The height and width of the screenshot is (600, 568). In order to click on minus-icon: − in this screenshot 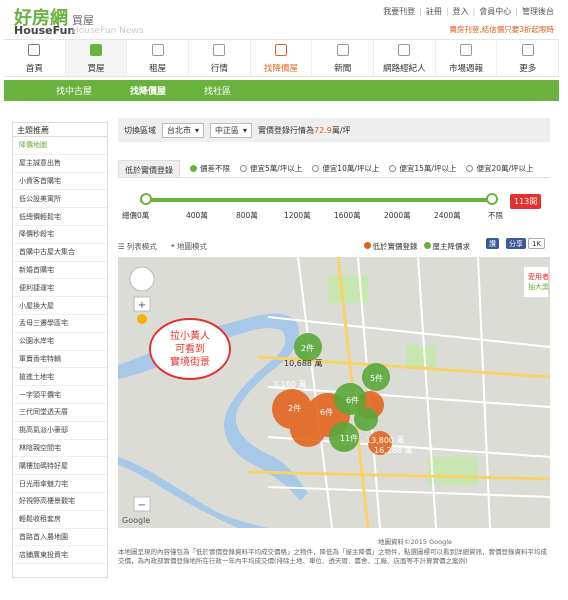, I will do `click(142, 505)`.